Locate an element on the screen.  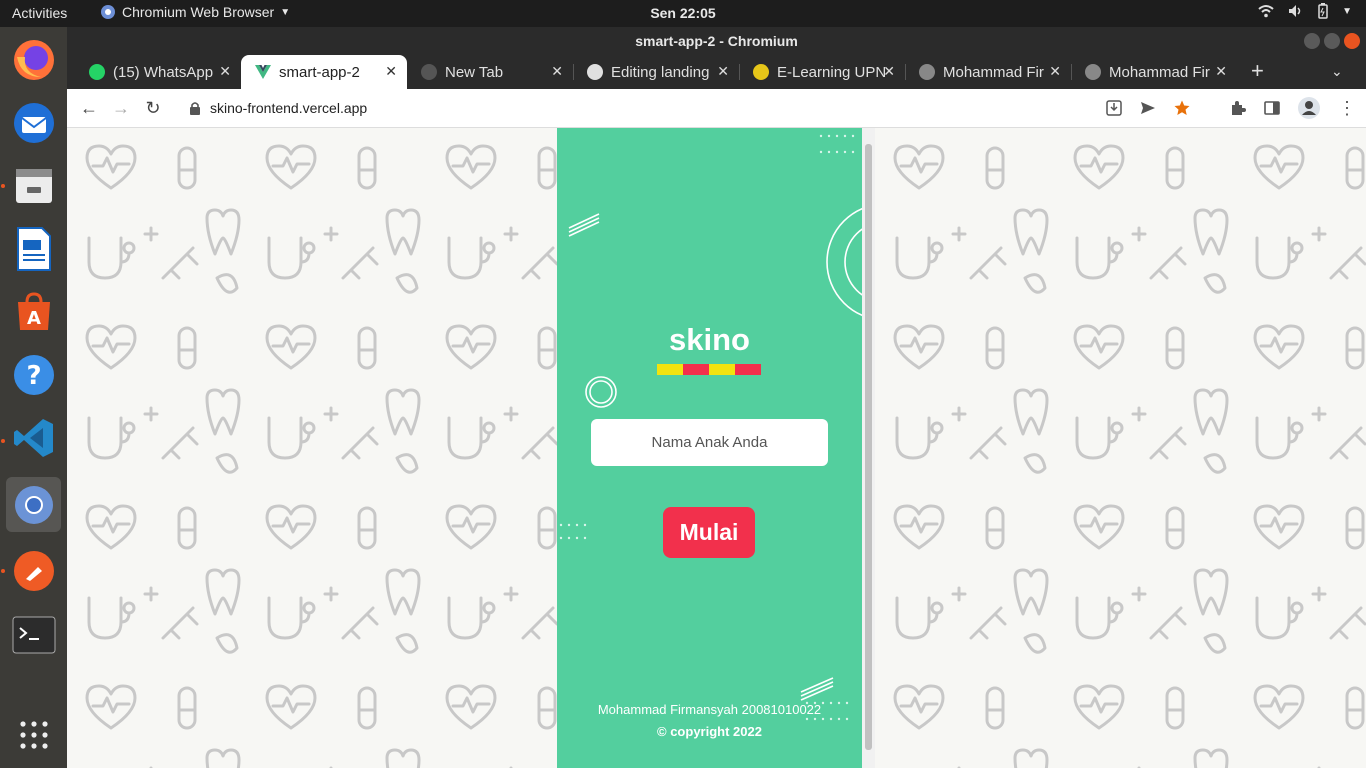
tab-mohammad-1: Mohammad Fir ✕ is located at coordinates (988, 72).